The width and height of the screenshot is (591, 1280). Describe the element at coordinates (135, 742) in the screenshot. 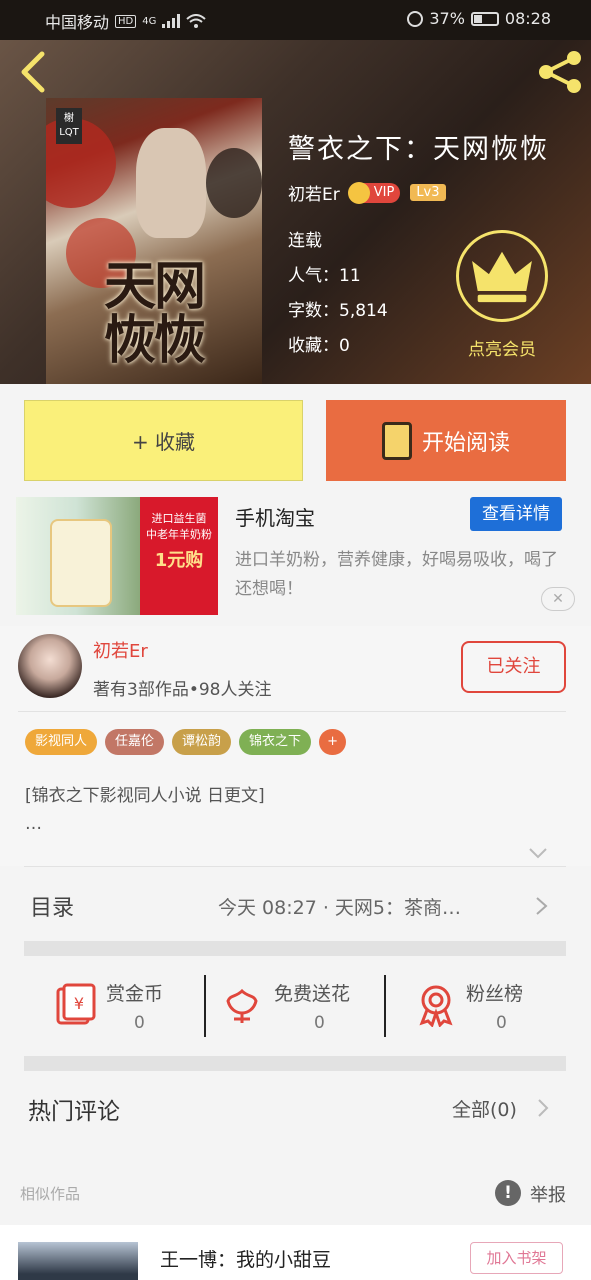

I see `tag-item: 任嘉伦` at that location.